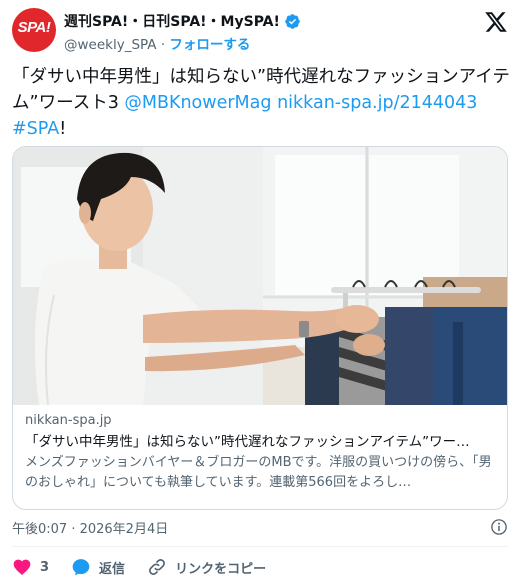  I want to click on tweet-timestamp: 午後0:07 · 2026年2月4日, so click(90, 527).